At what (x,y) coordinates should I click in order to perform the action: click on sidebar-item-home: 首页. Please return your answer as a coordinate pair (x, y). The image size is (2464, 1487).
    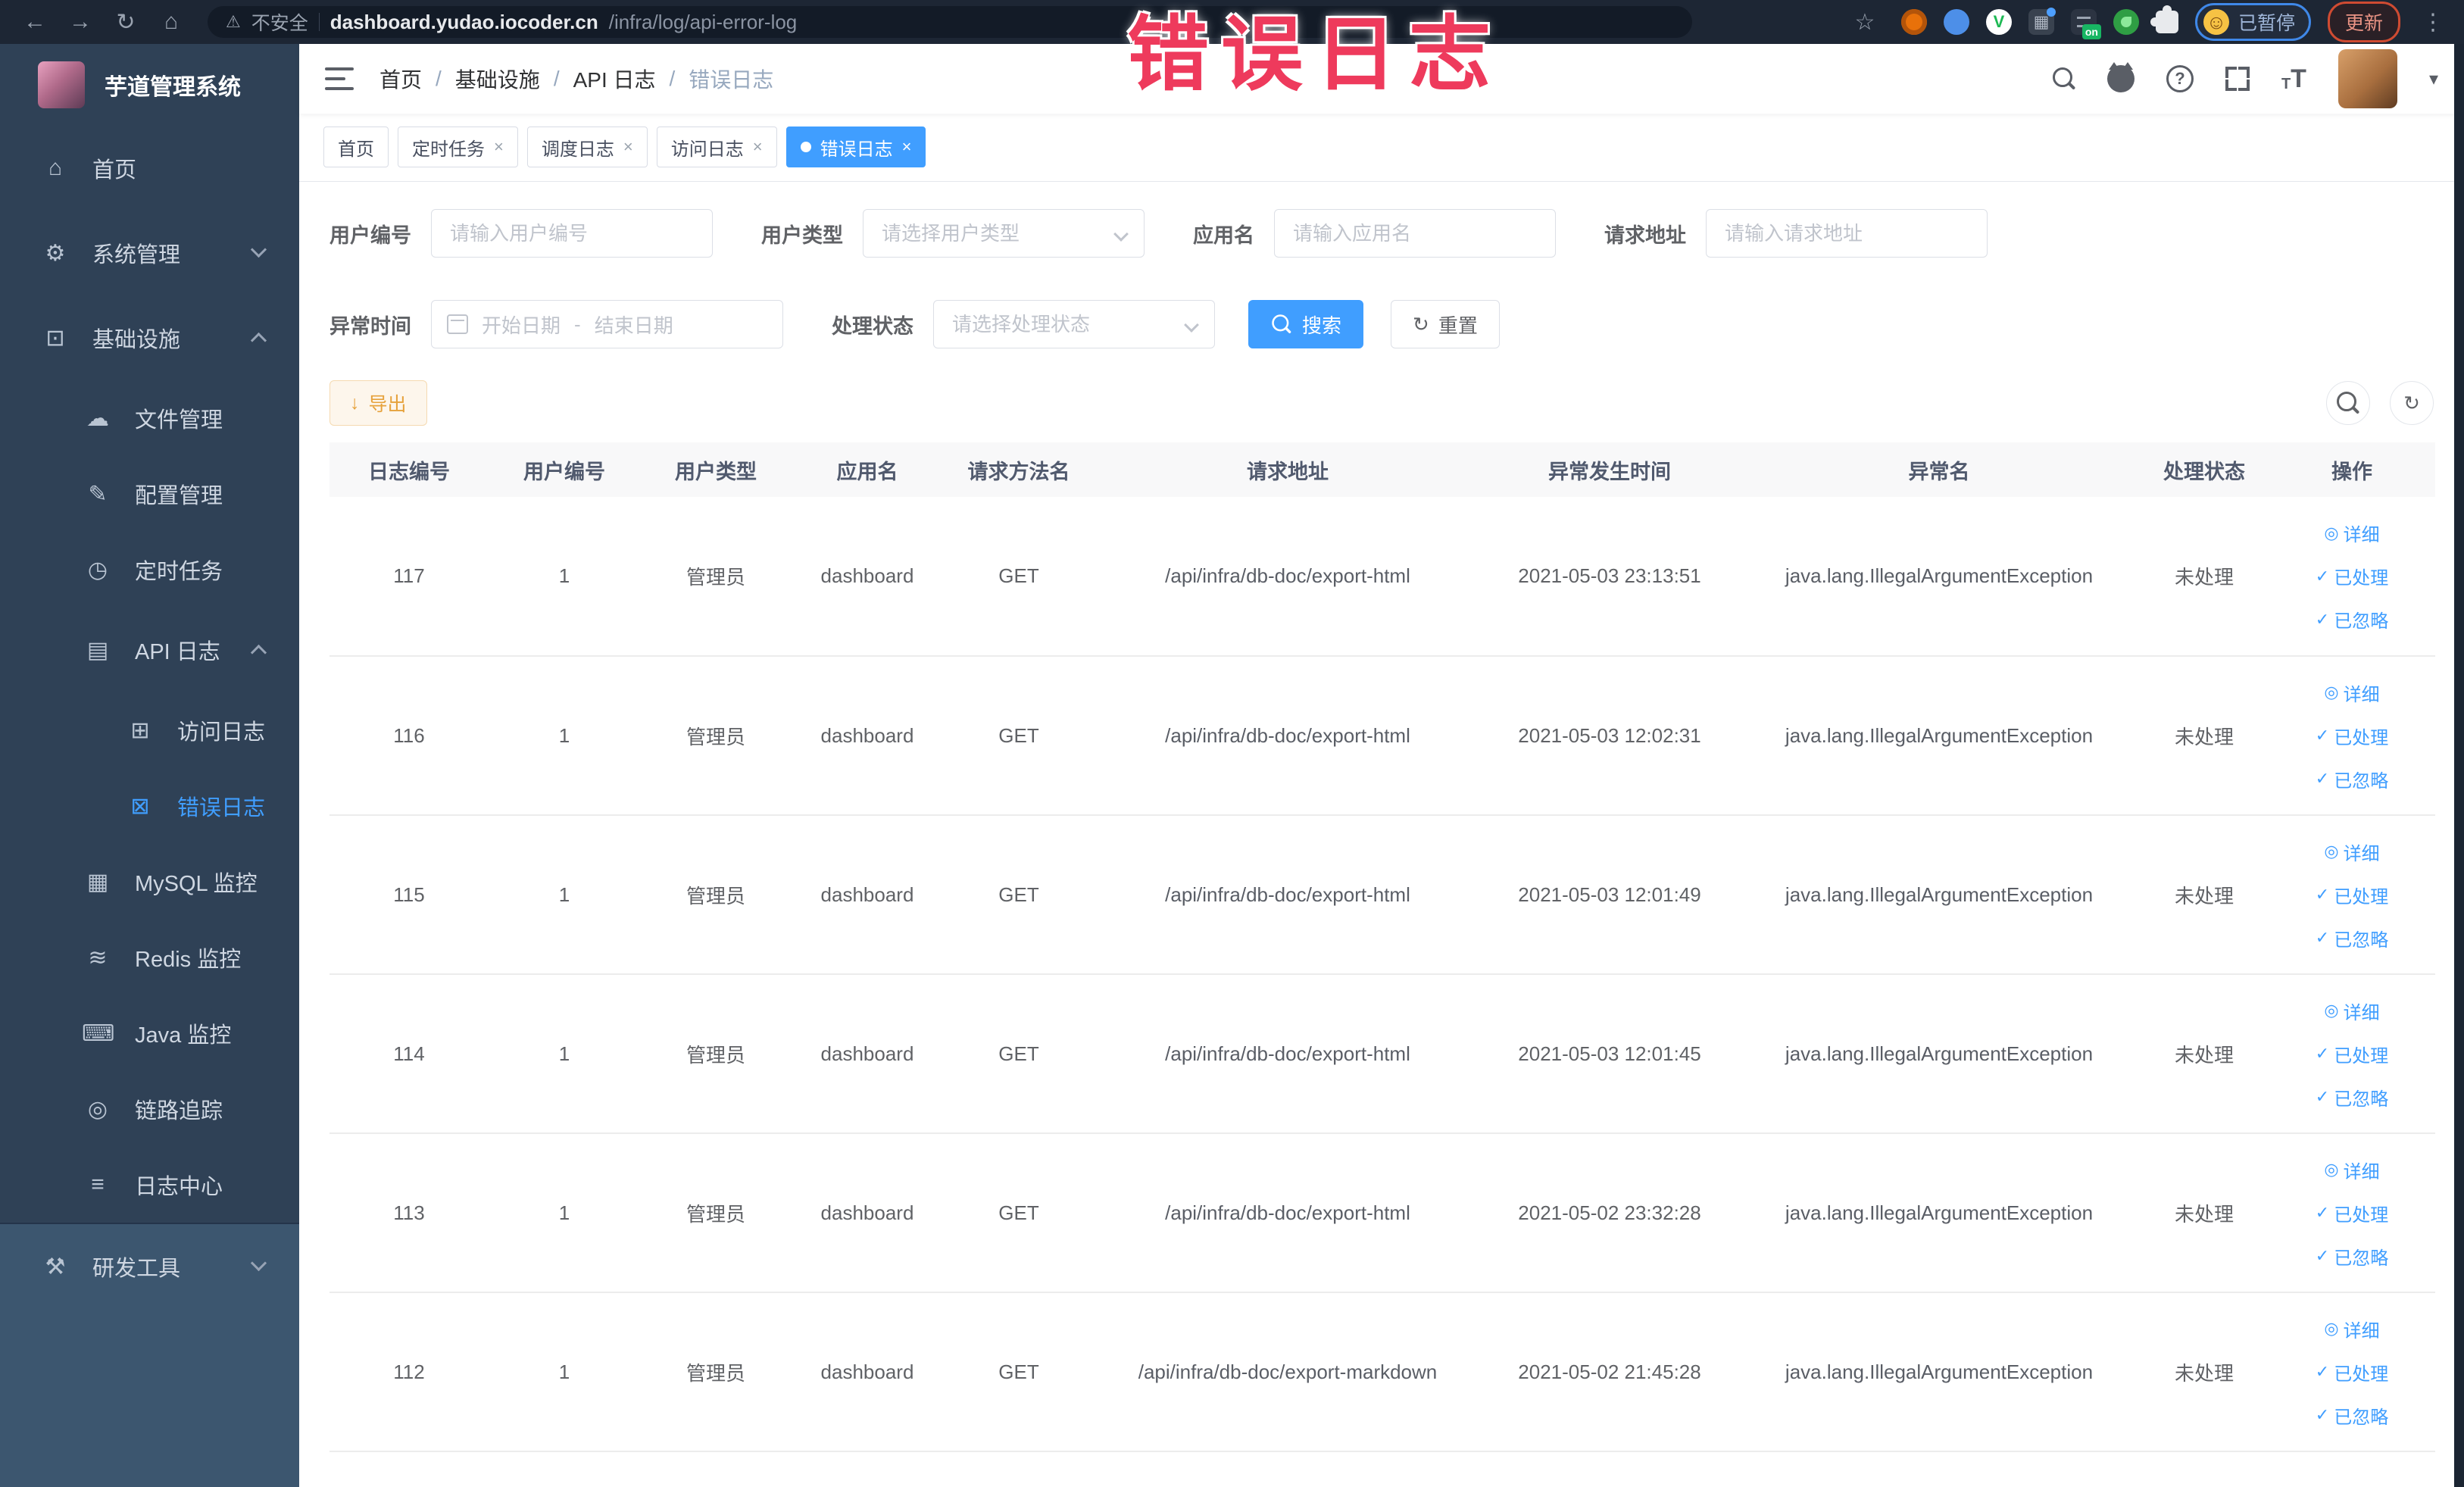
    Looking at the image, I should click on (149, 168).